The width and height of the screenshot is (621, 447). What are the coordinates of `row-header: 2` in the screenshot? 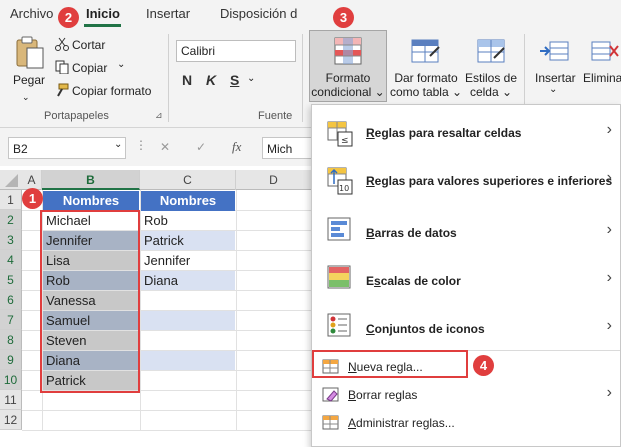 It's located at (11, 220).